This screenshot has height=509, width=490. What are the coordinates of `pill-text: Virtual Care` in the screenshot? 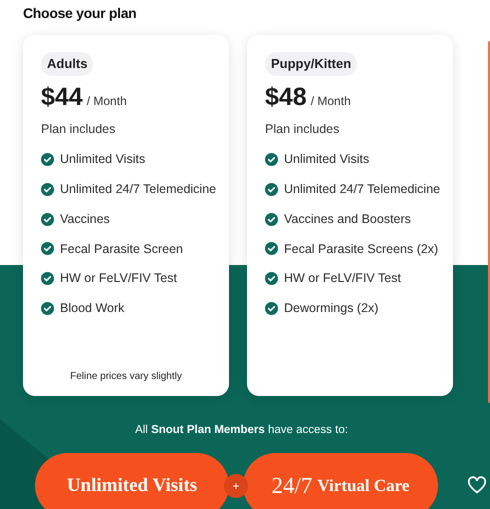 It's located at (363, 486).